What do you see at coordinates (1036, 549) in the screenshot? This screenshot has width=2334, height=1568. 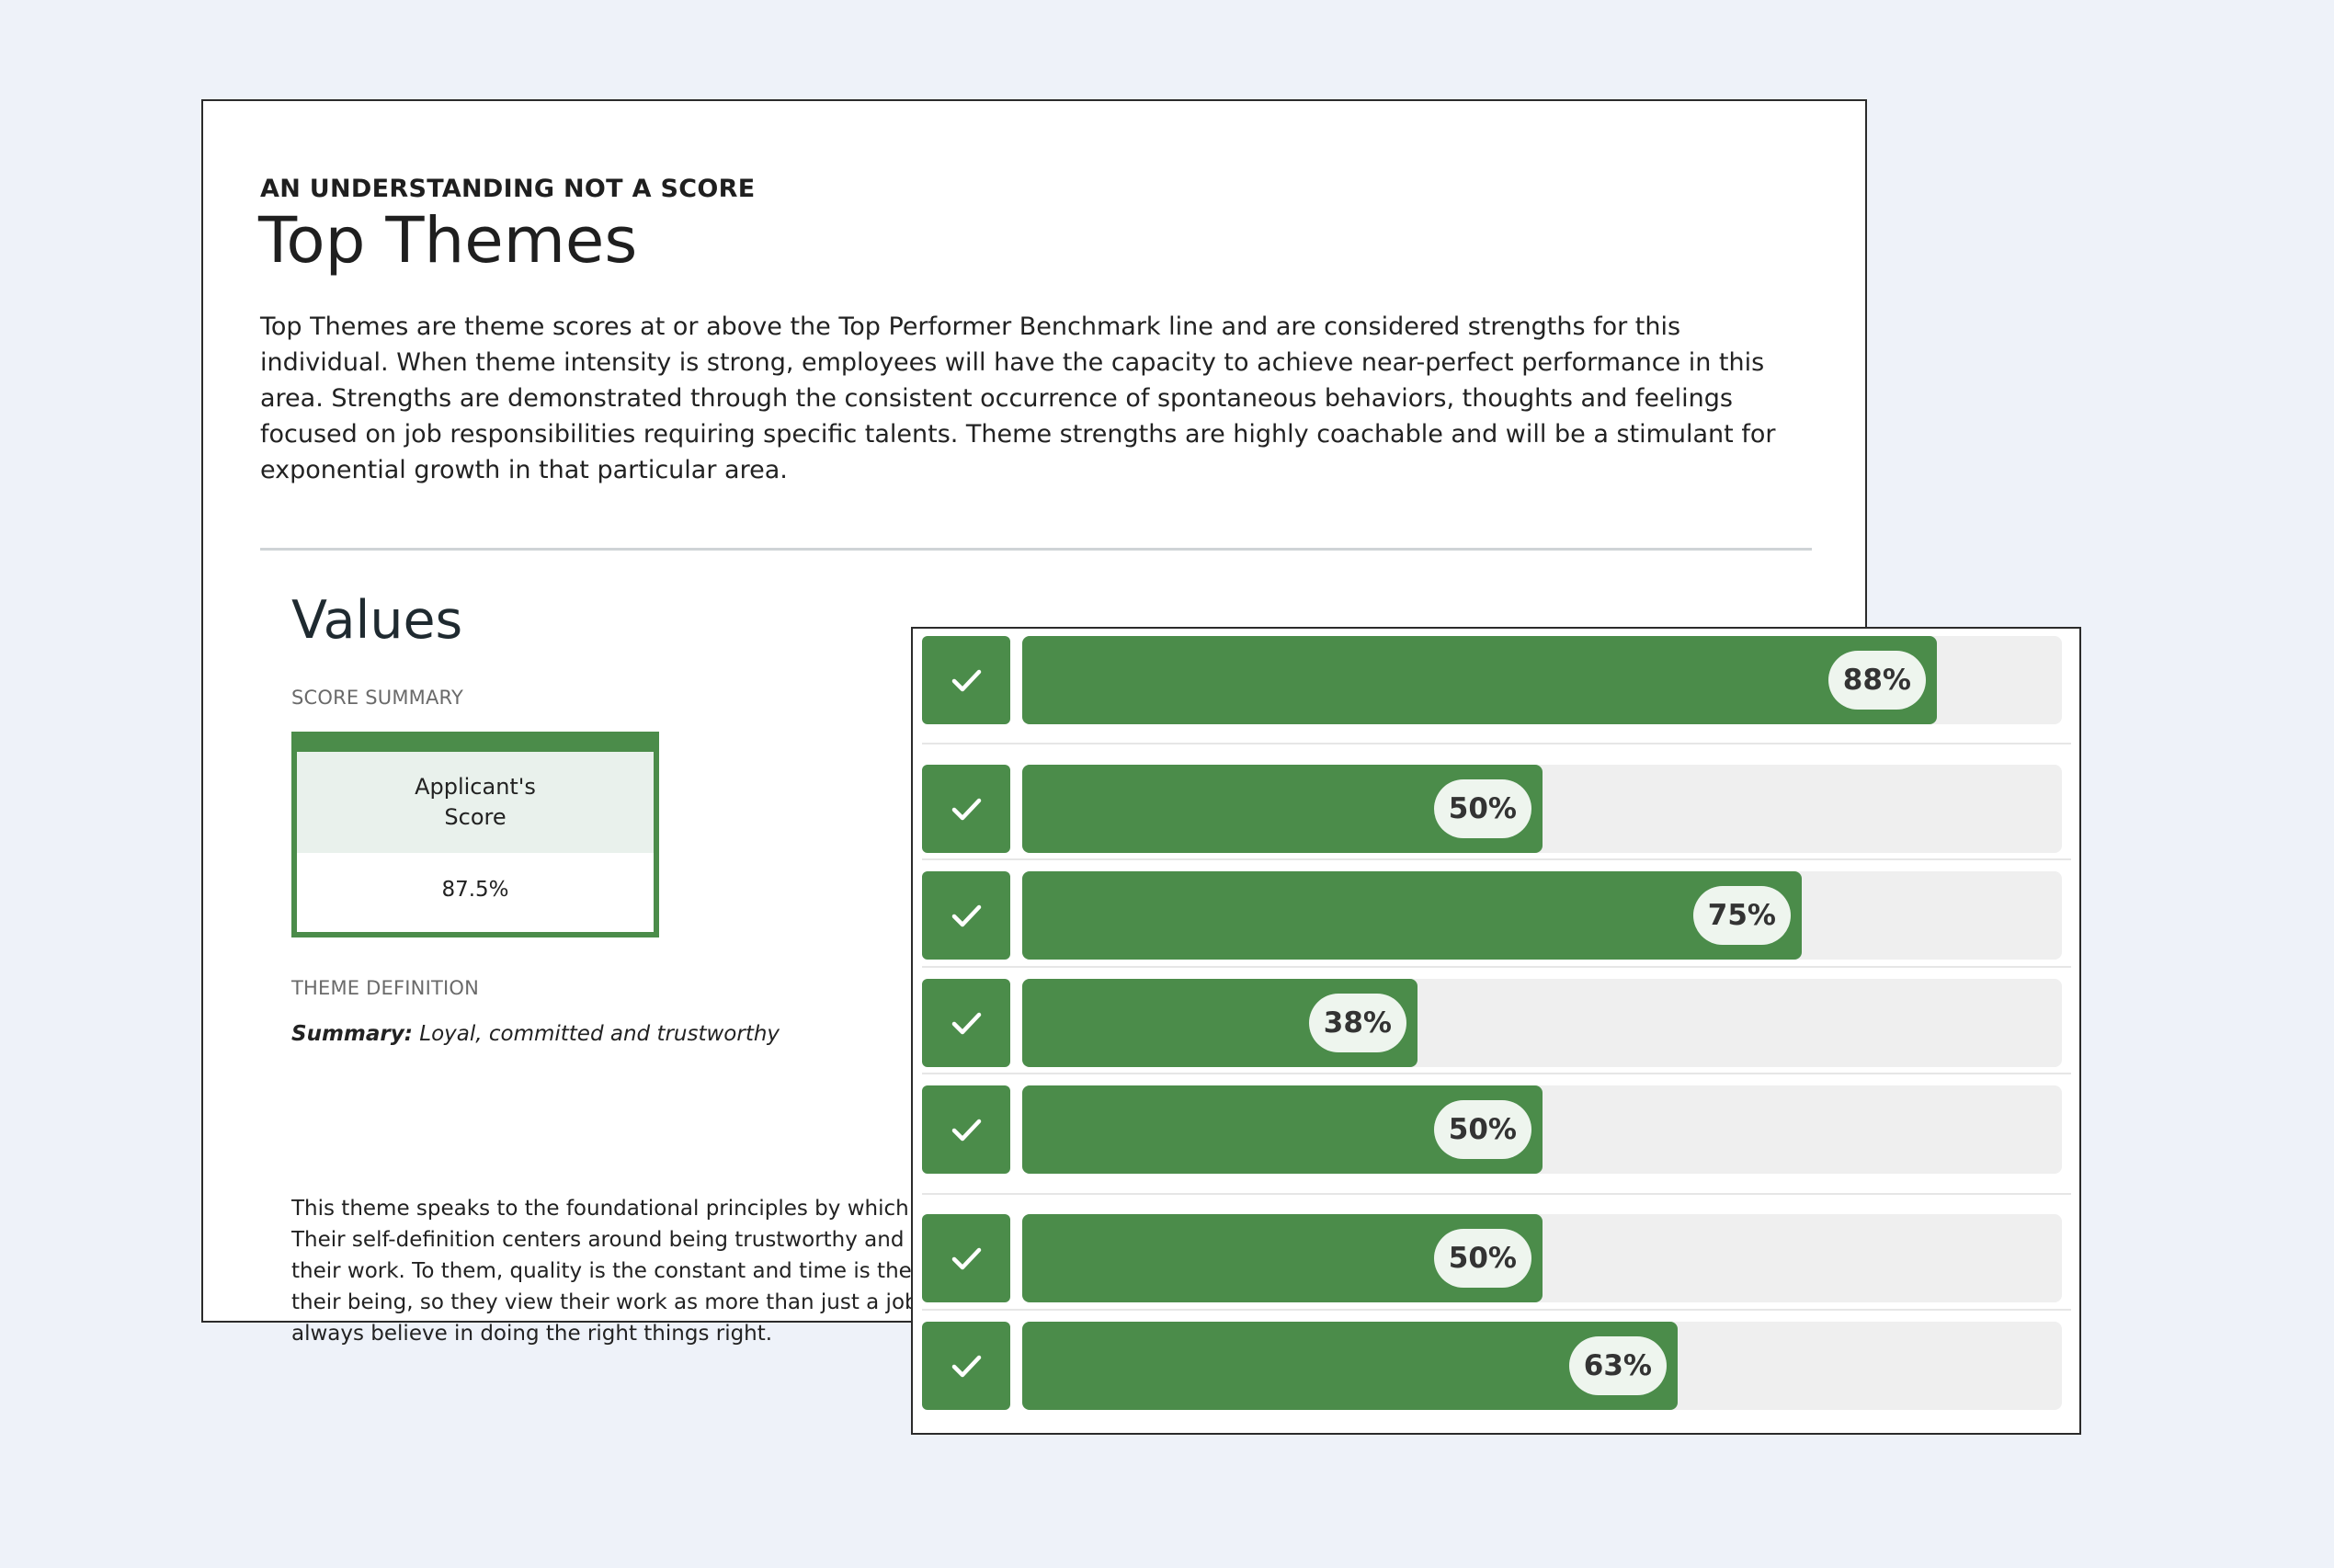 I see `section-divider` at bounding box center [1036, 549].